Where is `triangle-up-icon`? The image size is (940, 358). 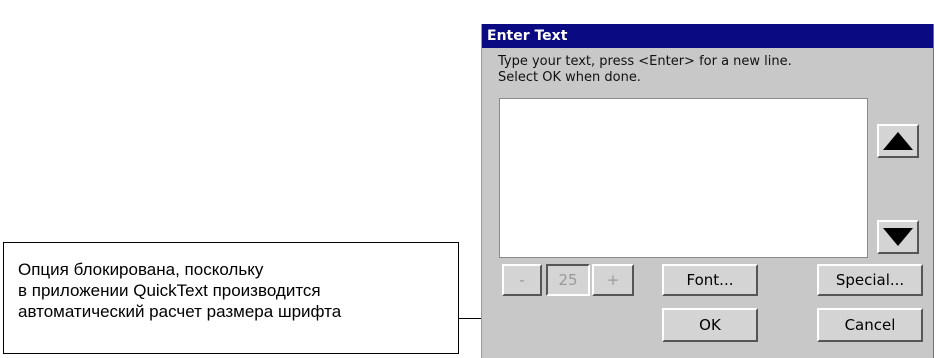
triangle-up-icon is located at coordinates (898, 141).